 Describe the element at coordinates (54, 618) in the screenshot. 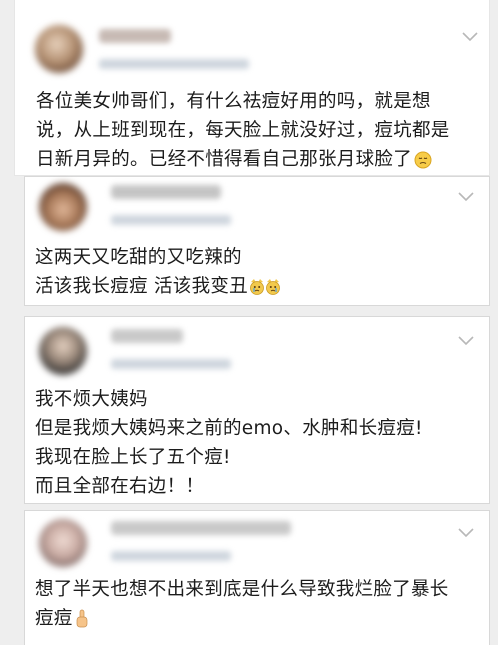

I see `comment-line: 痘痘` at that location.